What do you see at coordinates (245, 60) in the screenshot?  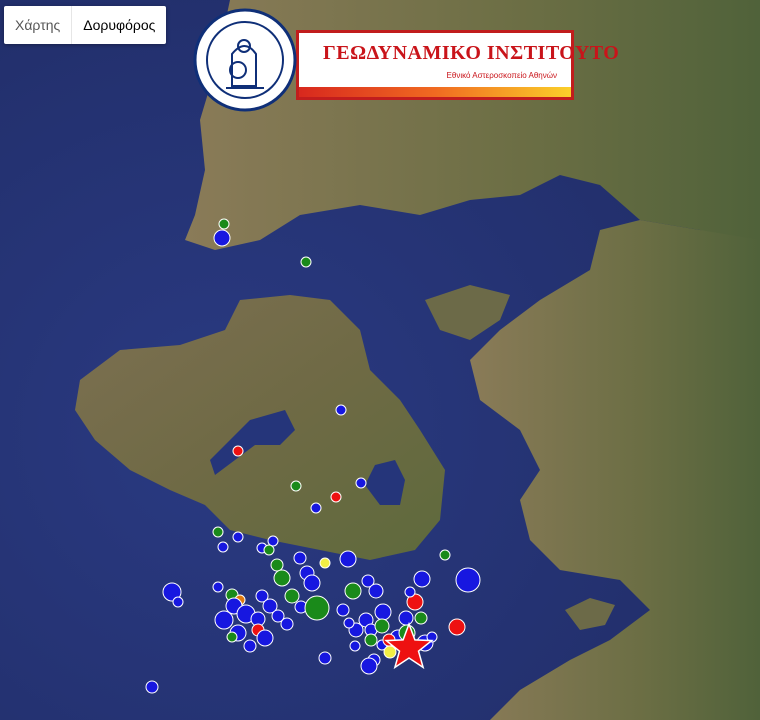 I see `observatory-seal-logo` at bounding box center [245, 60].